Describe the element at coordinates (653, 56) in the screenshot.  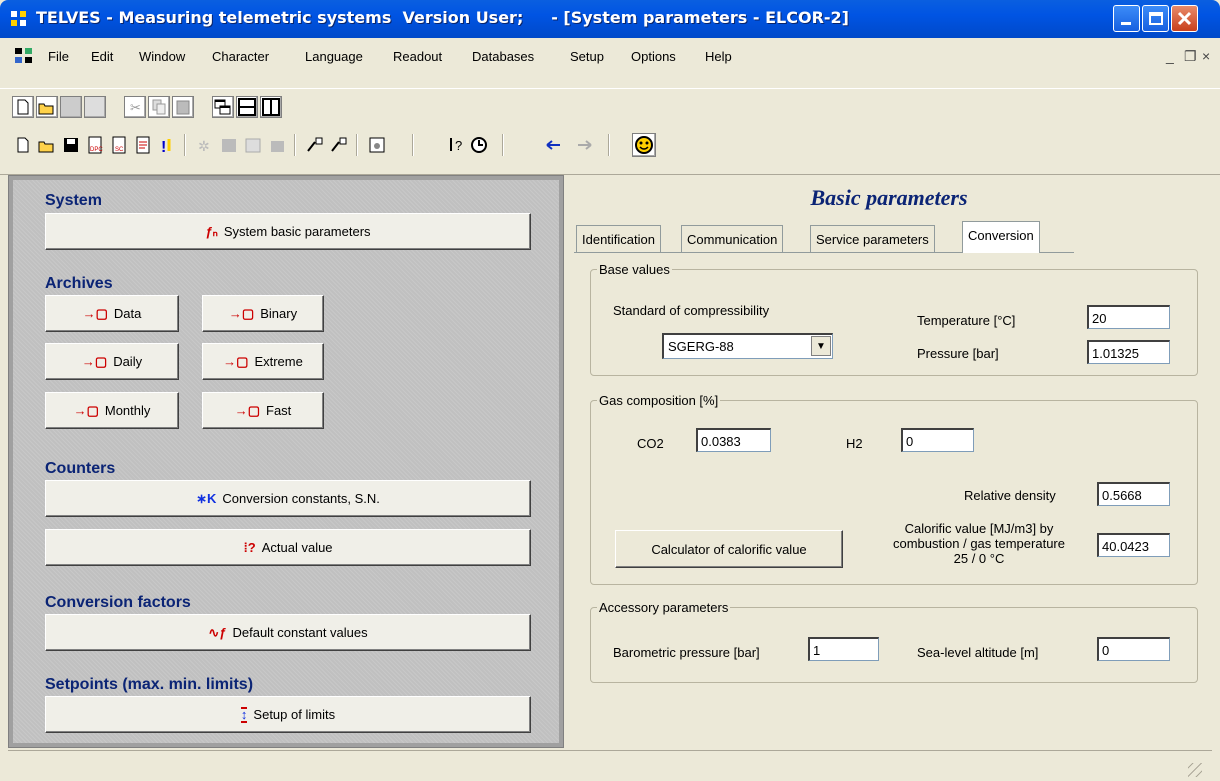
I see `menu-options: Options` at that location.